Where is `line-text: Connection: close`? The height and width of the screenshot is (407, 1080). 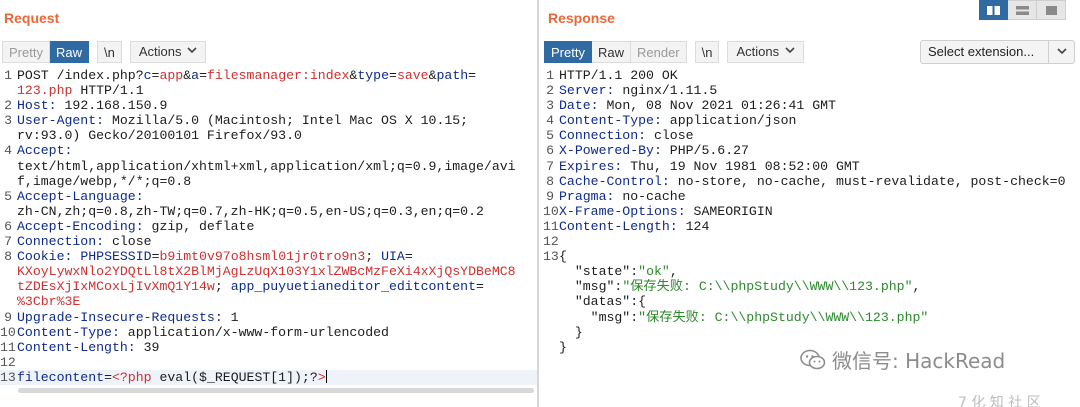 line-text: Connection: close is located at coordinates (277, 241).